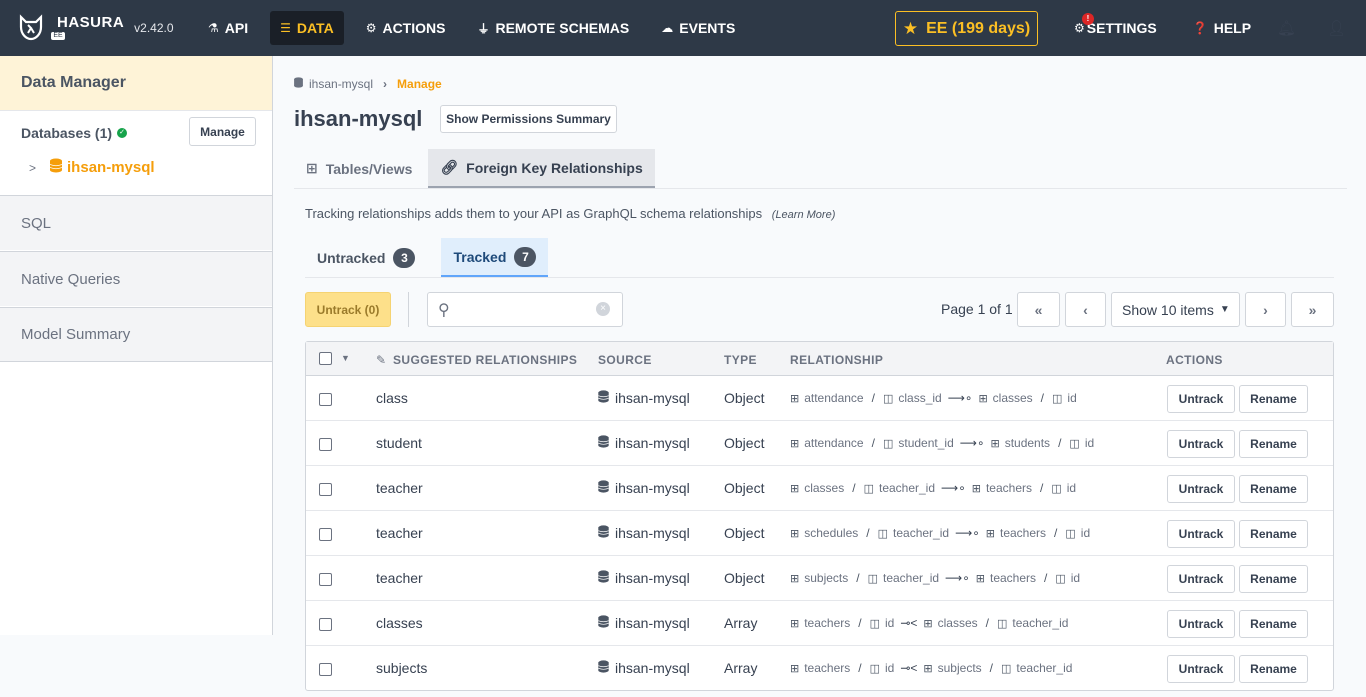  What do you see at coordinates (325, 358) in the screenshot?
I see `select-all-checkbox` at bounding box center [325, 358].